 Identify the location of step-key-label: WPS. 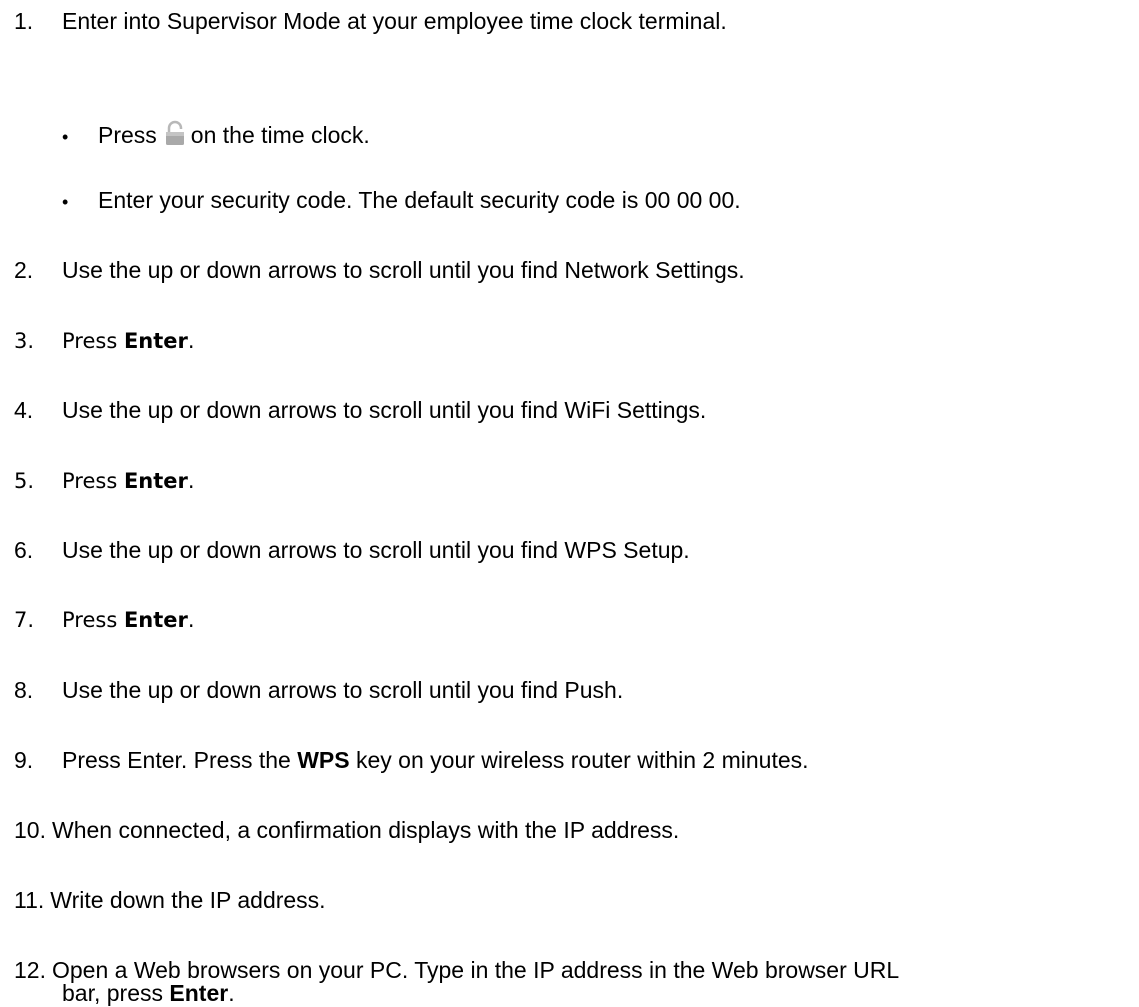
(323, 760).